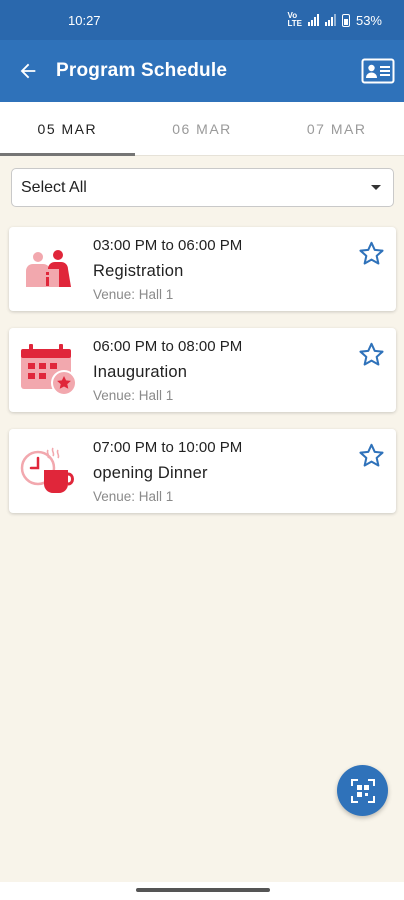  I want to click on event-name: Inauguration, so click(140, 372).